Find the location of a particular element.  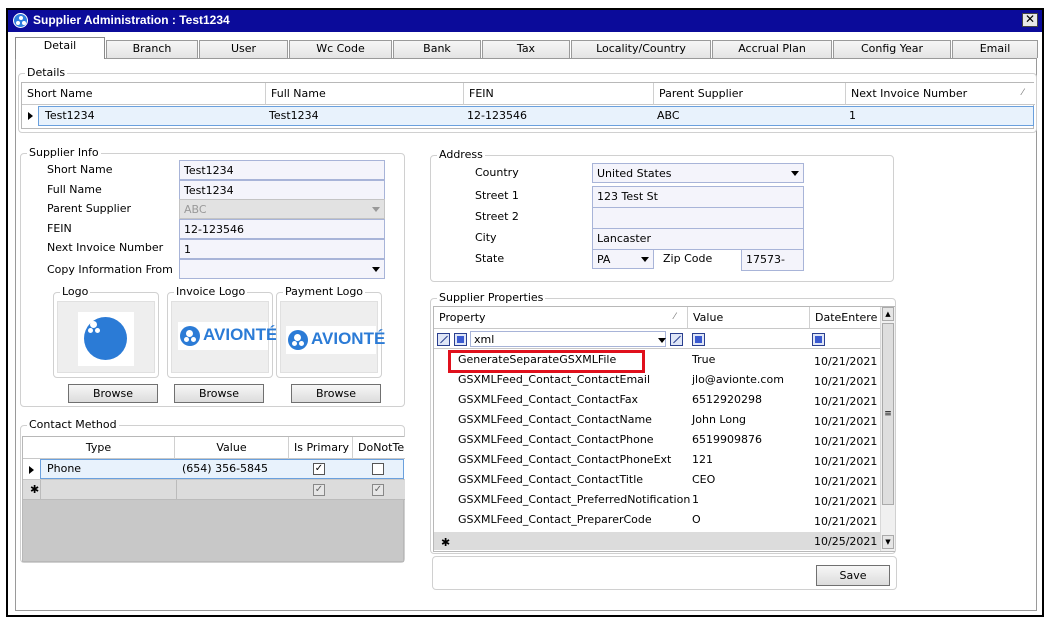

tab-config-year: Config Year is located at coordinates (892, 49).